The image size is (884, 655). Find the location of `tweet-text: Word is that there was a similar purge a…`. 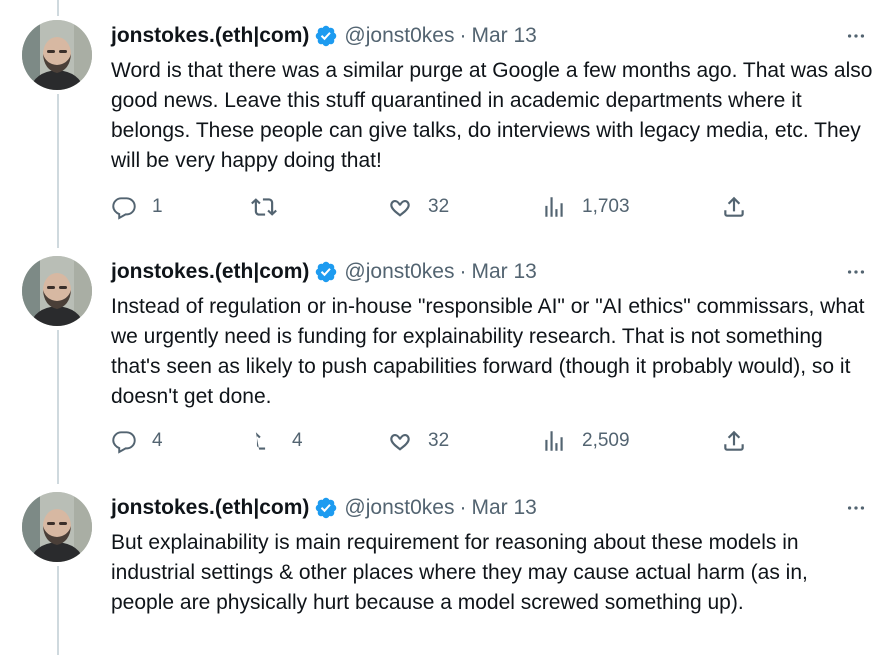

tweet-text: Word is that there was a similar purge a… is located at coordinates (492, 115).